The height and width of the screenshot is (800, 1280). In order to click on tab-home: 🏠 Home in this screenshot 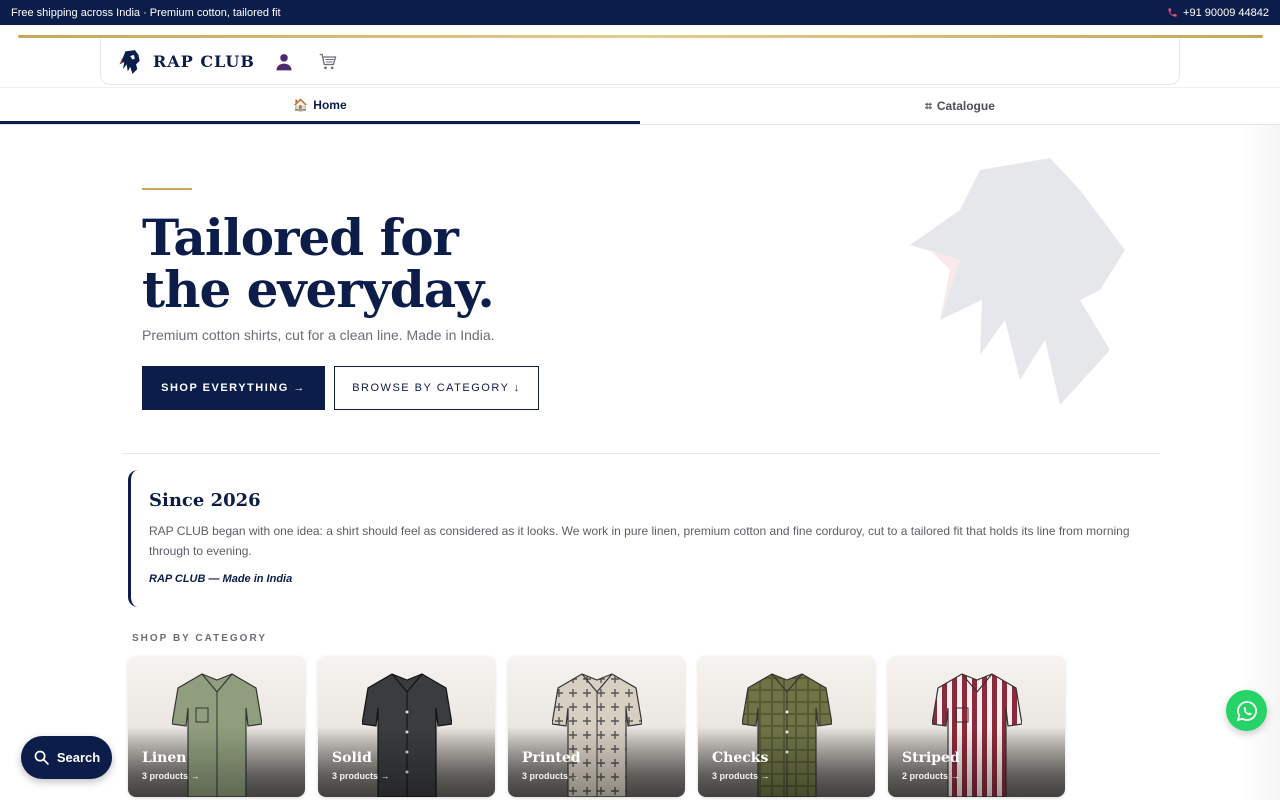, I will do `click(320, 106)`.